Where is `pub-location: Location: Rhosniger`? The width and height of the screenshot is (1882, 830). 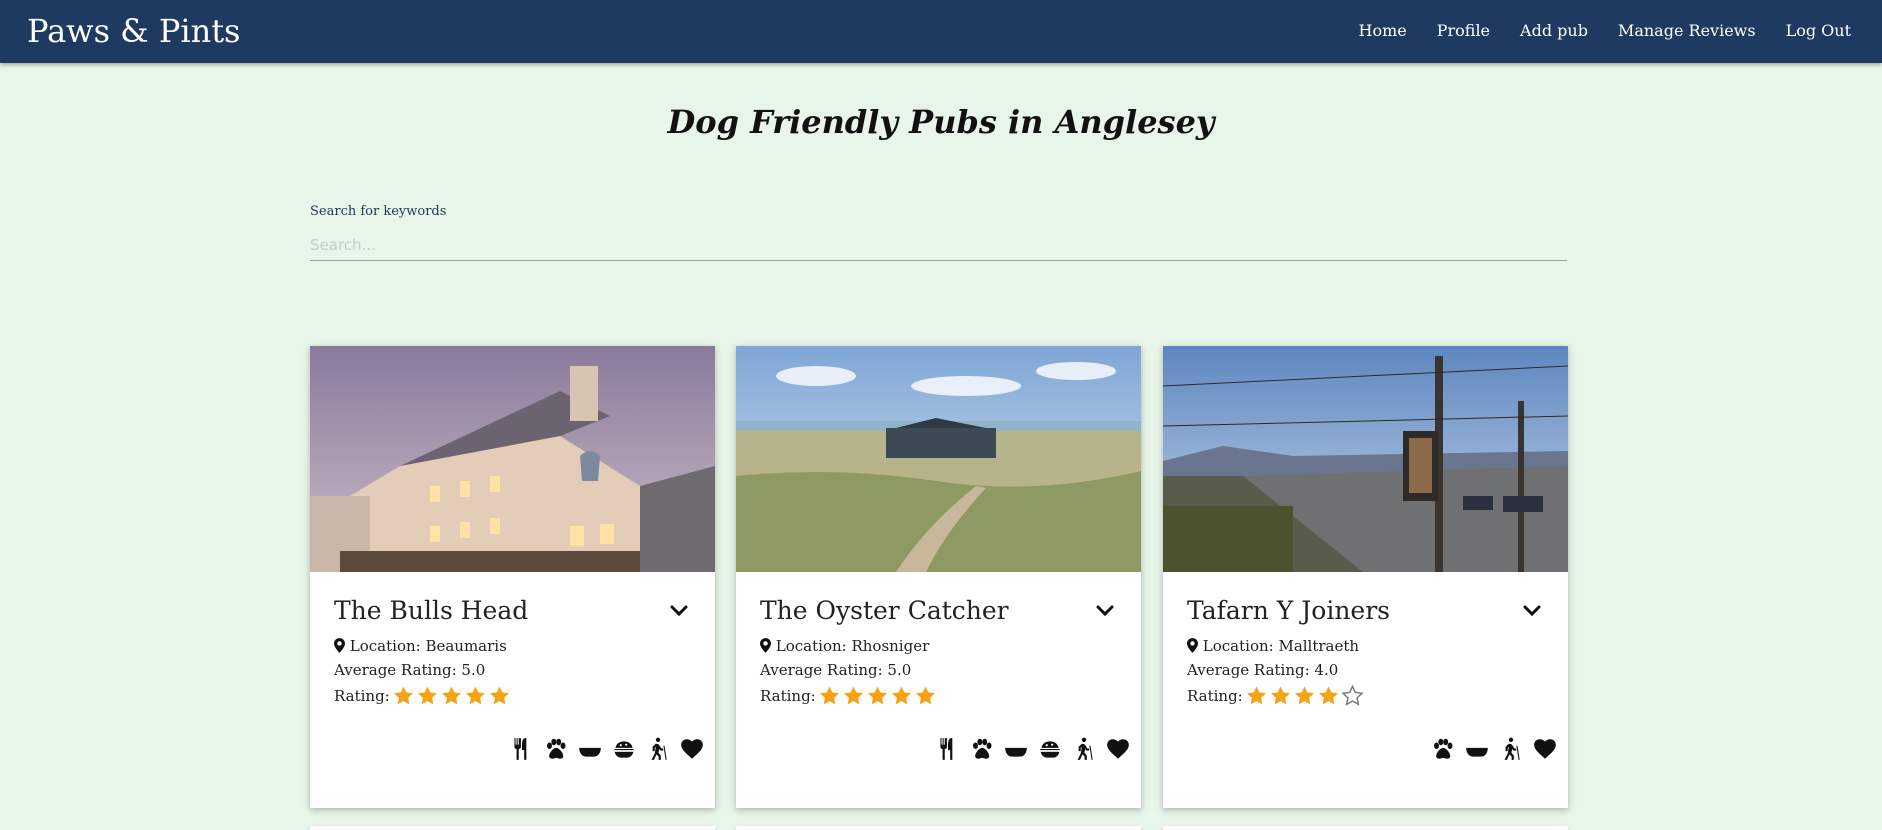 pub-location: Location: Rhosniger is located at coordinates (844, 646).